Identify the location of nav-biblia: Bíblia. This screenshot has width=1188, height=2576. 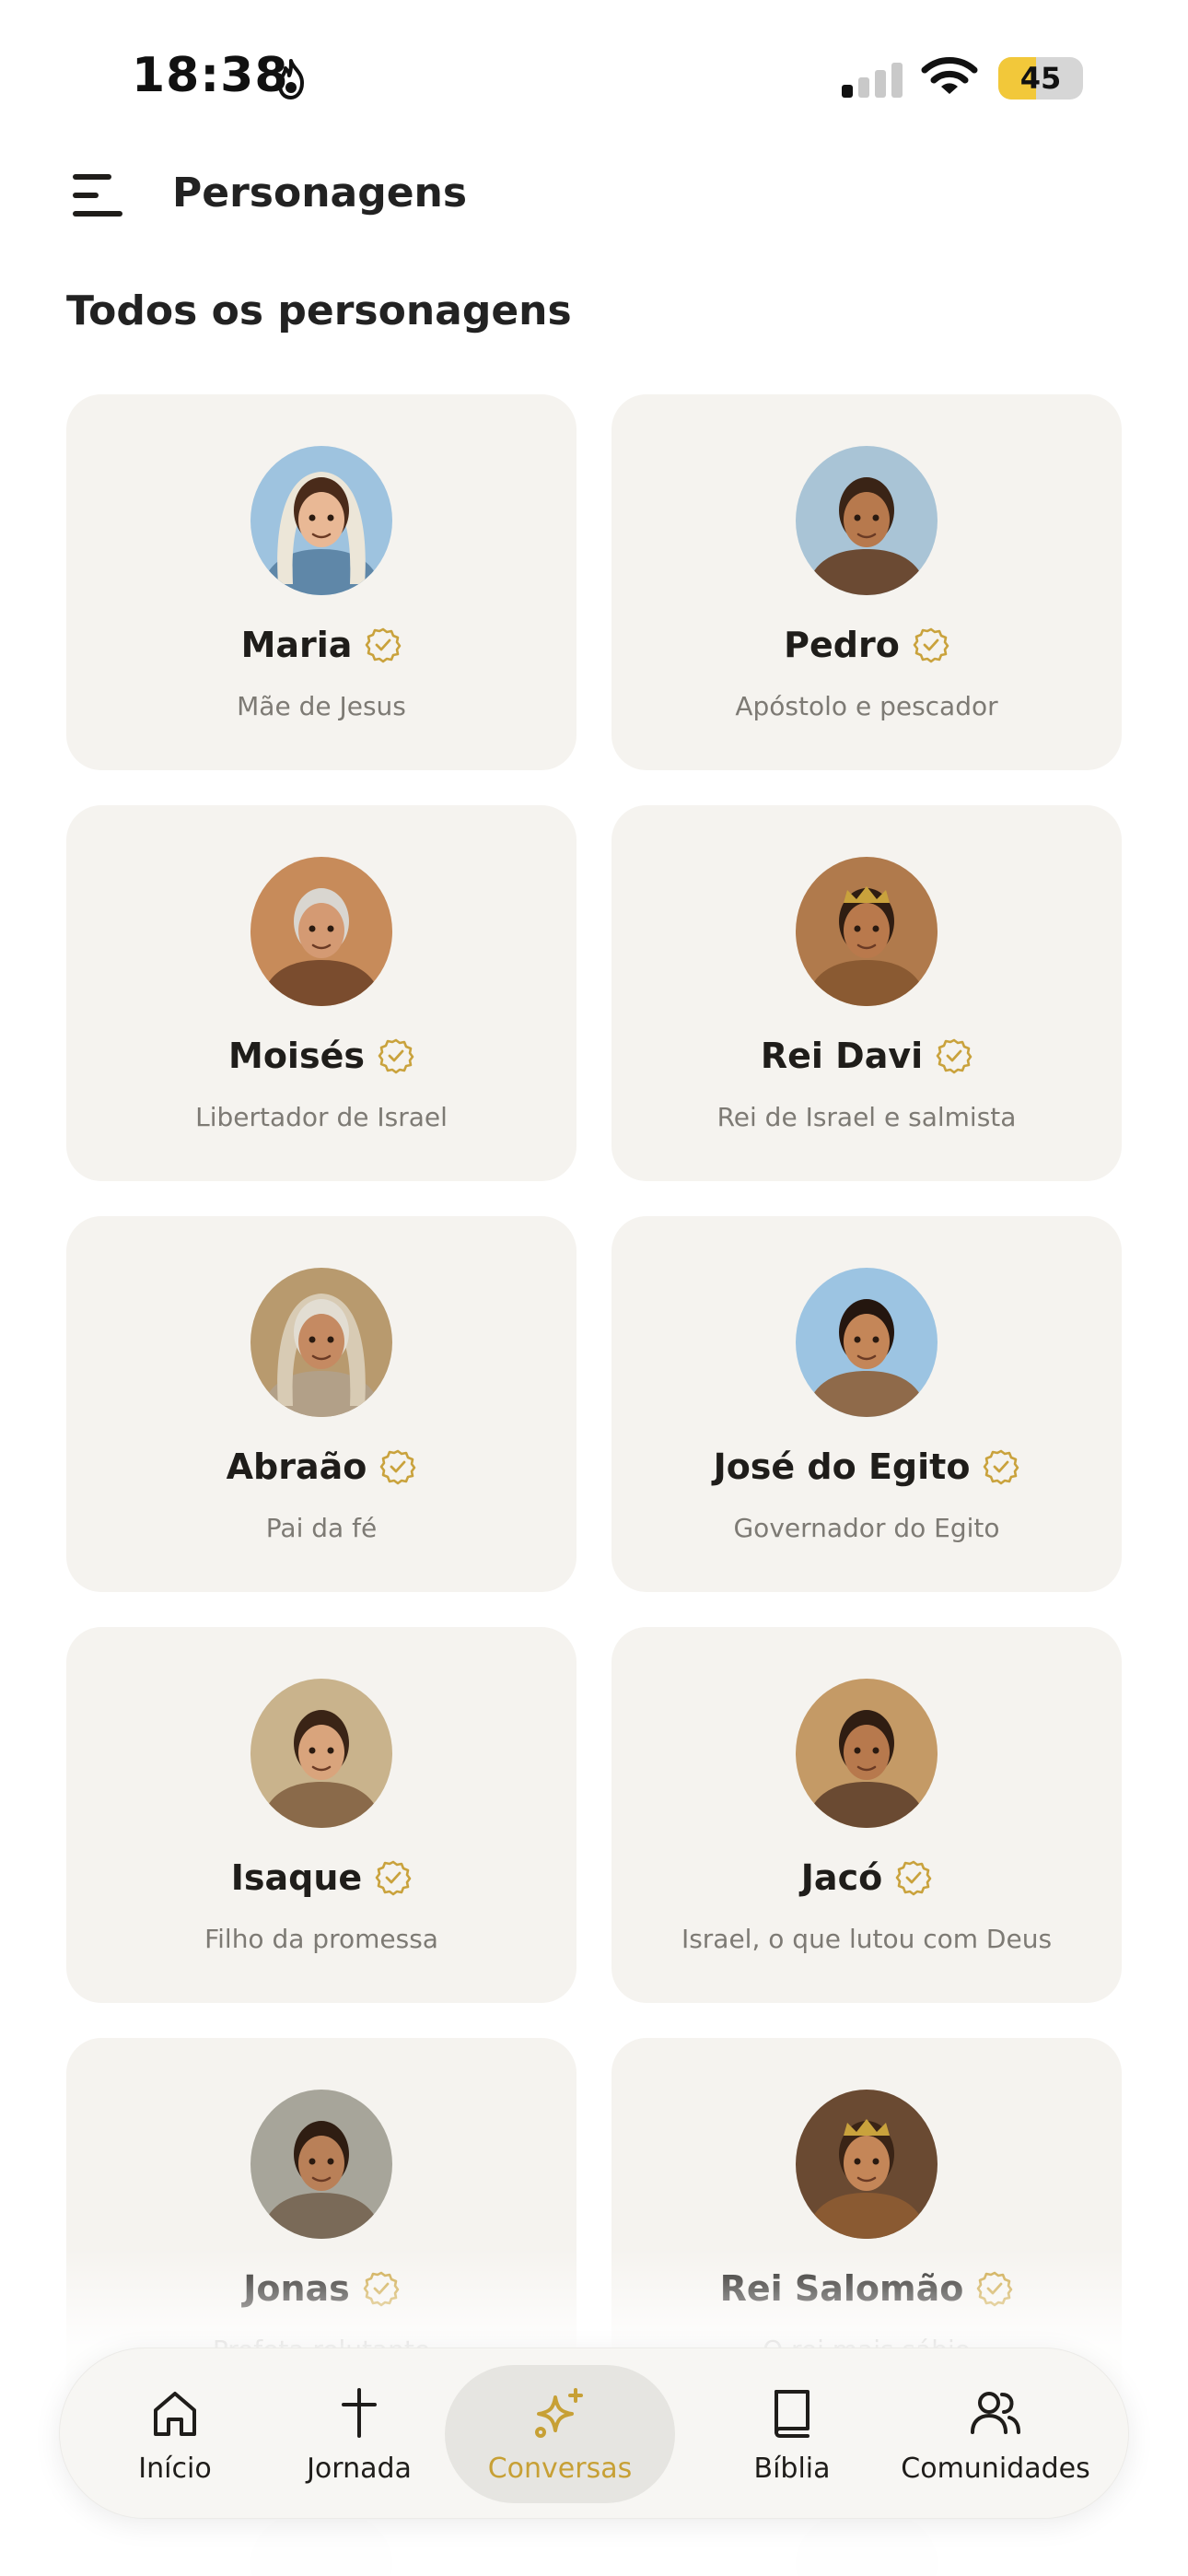
(792, 2434).